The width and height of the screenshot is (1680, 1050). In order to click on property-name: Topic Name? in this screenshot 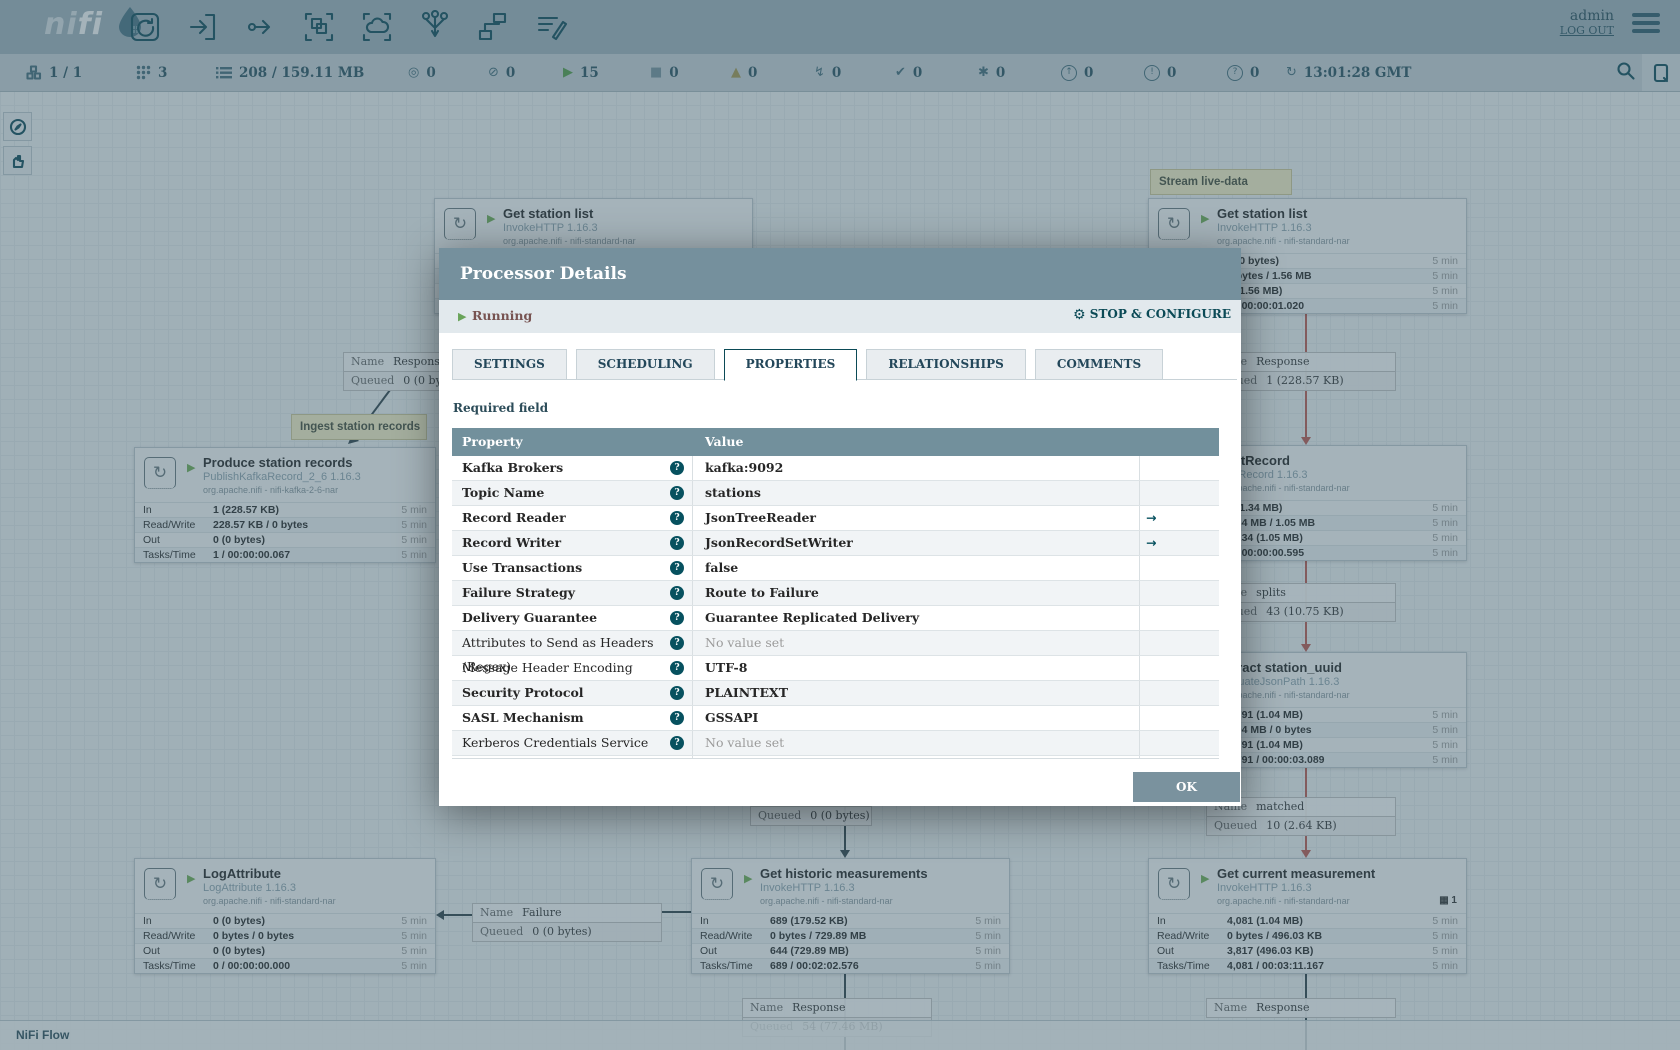, I will do `click(572, 493)`.